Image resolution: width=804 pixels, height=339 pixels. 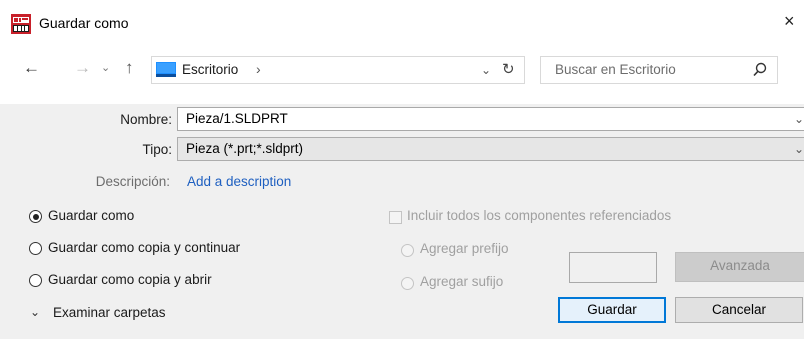 What do you see at coordinates (612, 310) in the screenshot?
I see `save-button: Guardar` at bounding box center [612, 310].